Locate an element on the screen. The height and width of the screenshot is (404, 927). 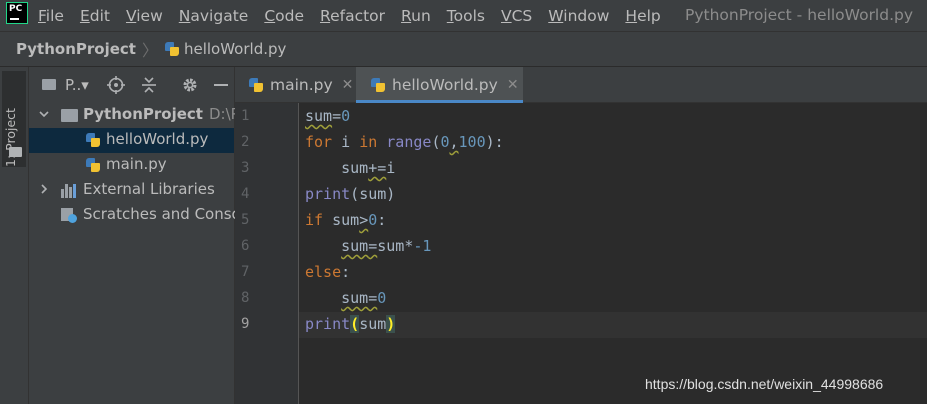
code-line-1: sum=0 is located at coordinates (328, 116).